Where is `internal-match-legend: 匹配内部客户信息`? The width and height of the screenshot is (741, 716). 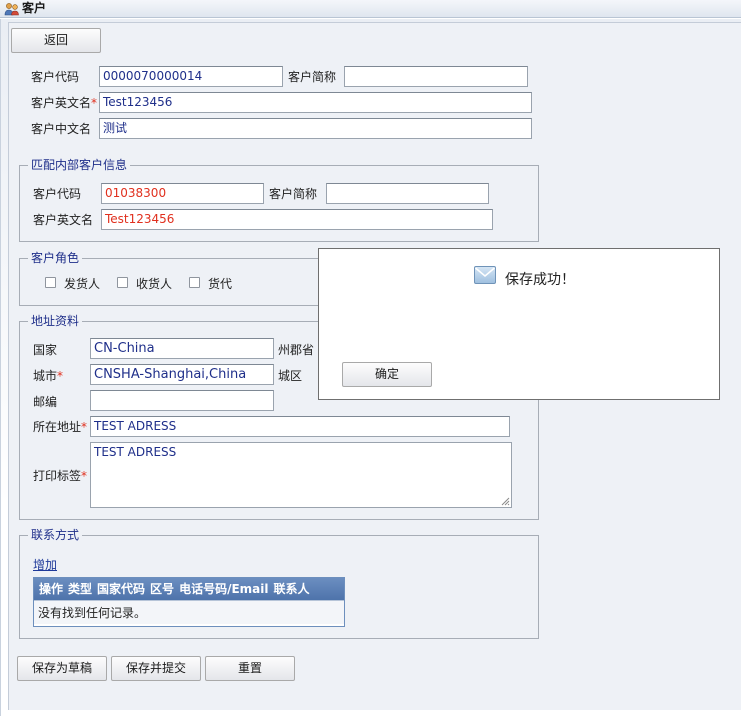 internal-match-legend: 匹配内部客户信息 is located at coordinates (79, 165).